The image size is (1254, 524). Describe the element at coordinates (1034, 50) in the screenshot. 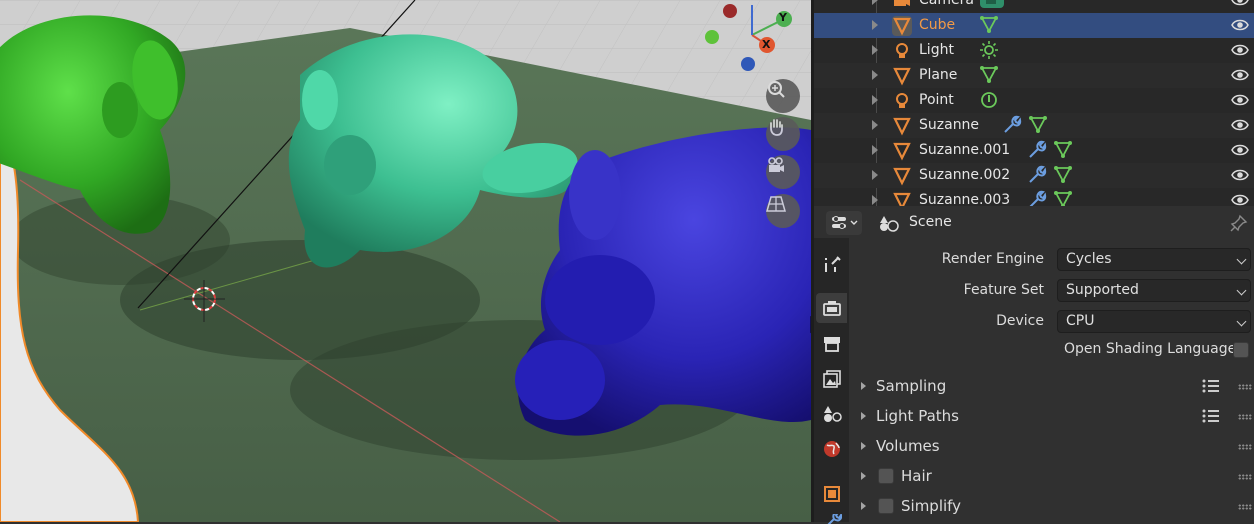

I see `outliner-row: Light` at that location.